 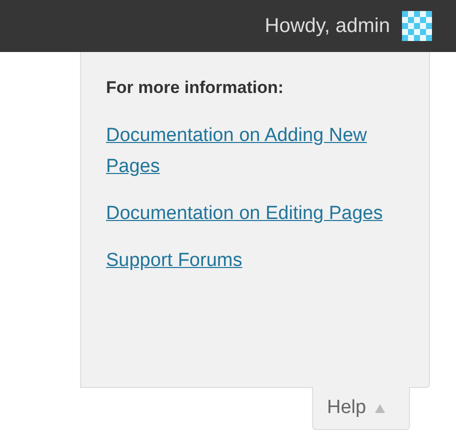 What do you see at coordinates (244, 213) in the screenshot?
I see `help-link: Documentation on Editing Pages` at bounding box center [244, 213].